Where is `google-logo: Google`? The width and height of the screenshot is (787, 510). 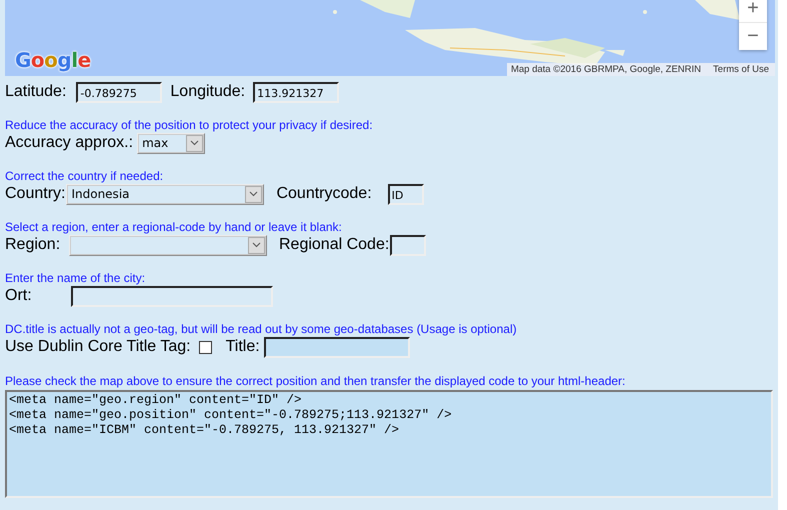
google-logo: Google is located at coordinates (53, 60).